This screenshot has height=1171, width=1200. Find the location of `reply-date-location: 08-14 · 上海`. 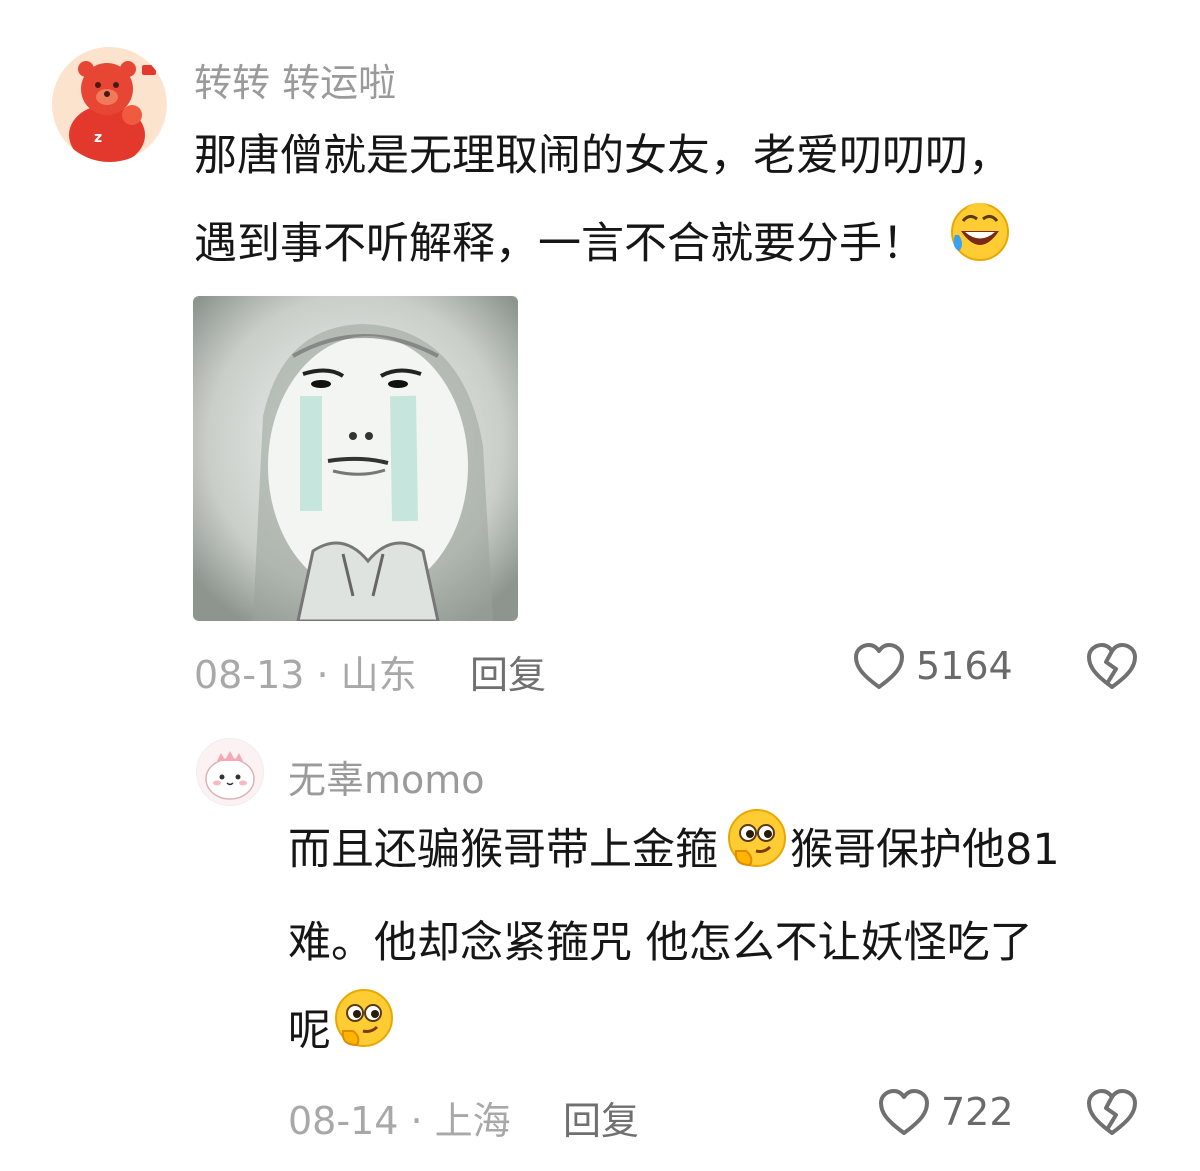

reply-date-location: 08-14 · 上海 is located at coordinates (399, 1121).